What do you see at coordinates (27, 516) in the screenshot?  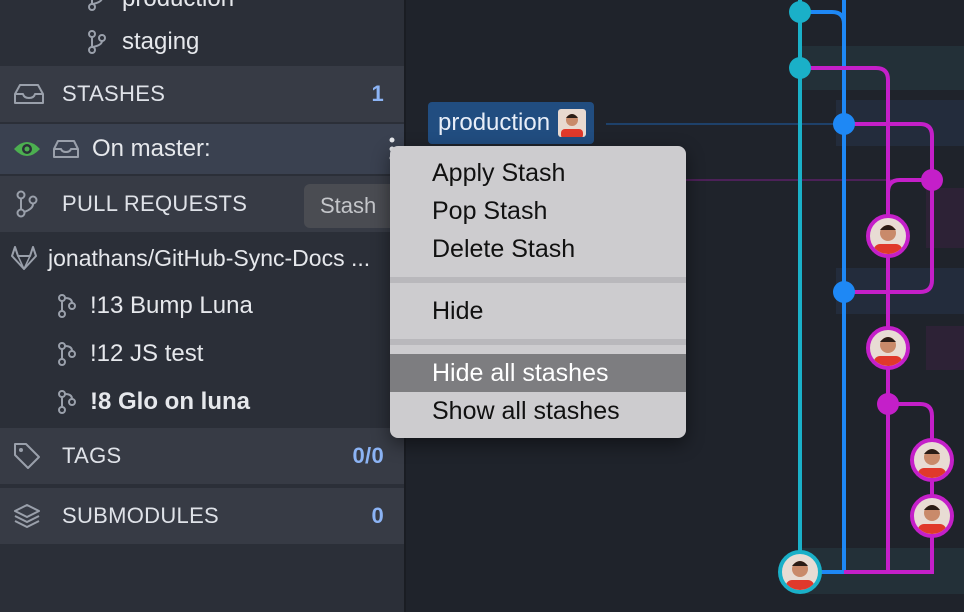 I see `layers-icon` at bounding box center [27, 516].